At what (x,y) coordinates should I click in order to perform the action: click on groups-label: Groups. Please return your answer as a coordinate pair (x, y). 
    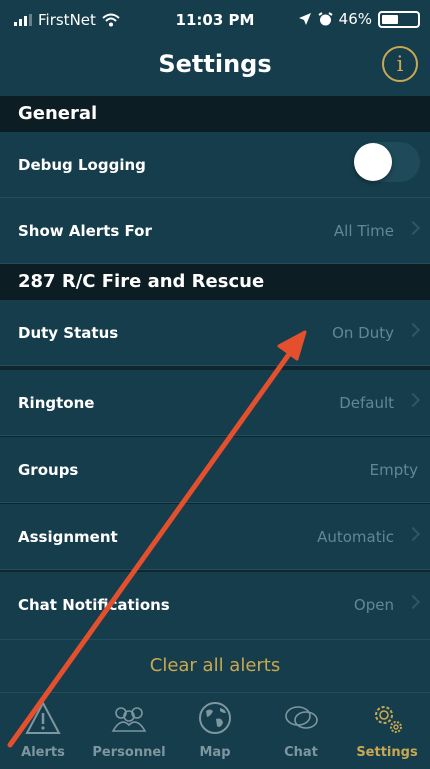
    Looking at the image, I should click on (48, 470).